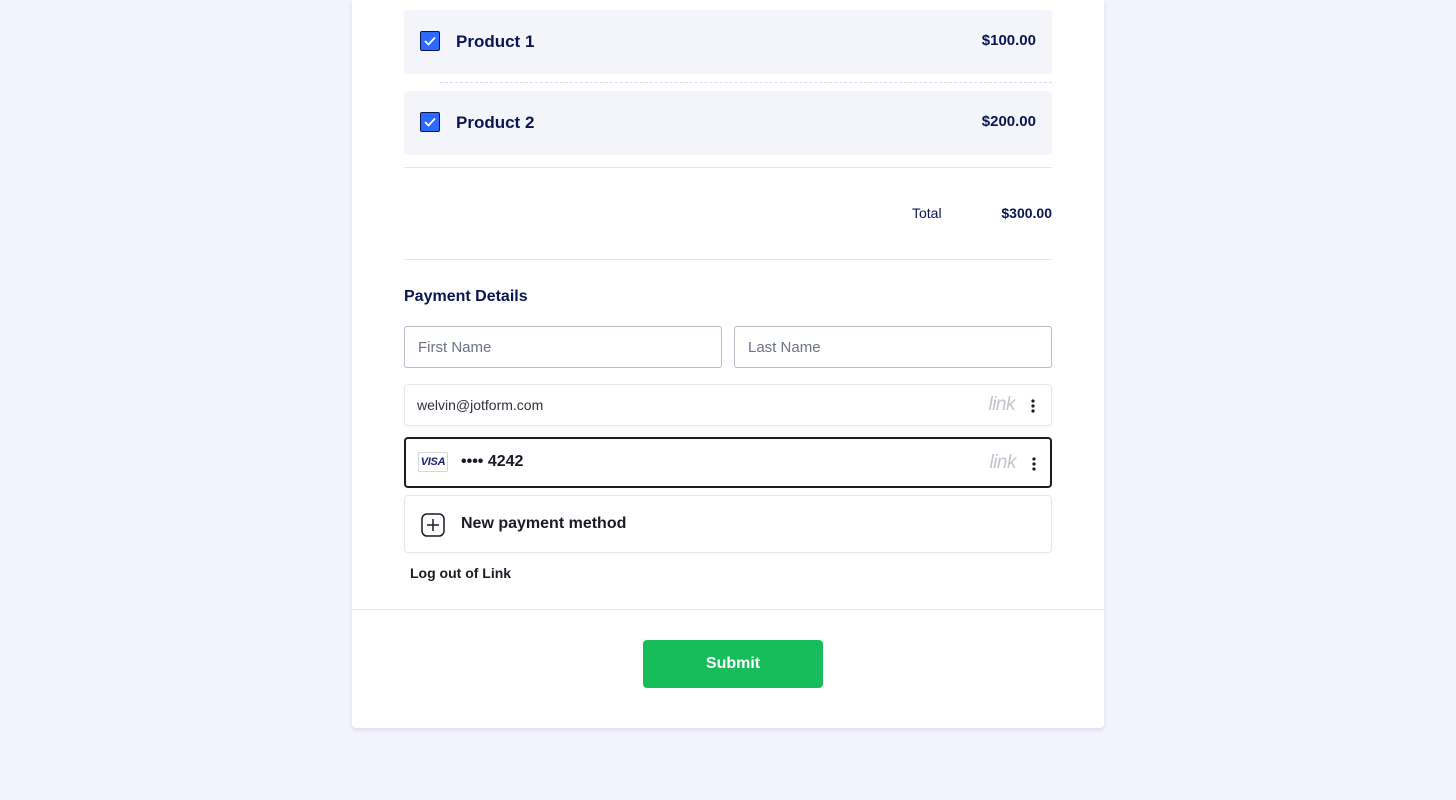  I want to click on logout-link: Log out of Link, so click(460, 573).